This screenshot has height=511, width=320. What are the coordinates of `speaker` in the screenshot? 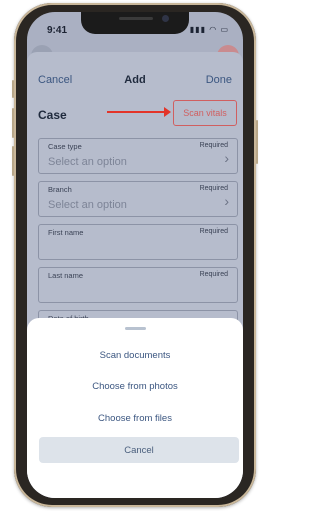 It's located at (136, 18).